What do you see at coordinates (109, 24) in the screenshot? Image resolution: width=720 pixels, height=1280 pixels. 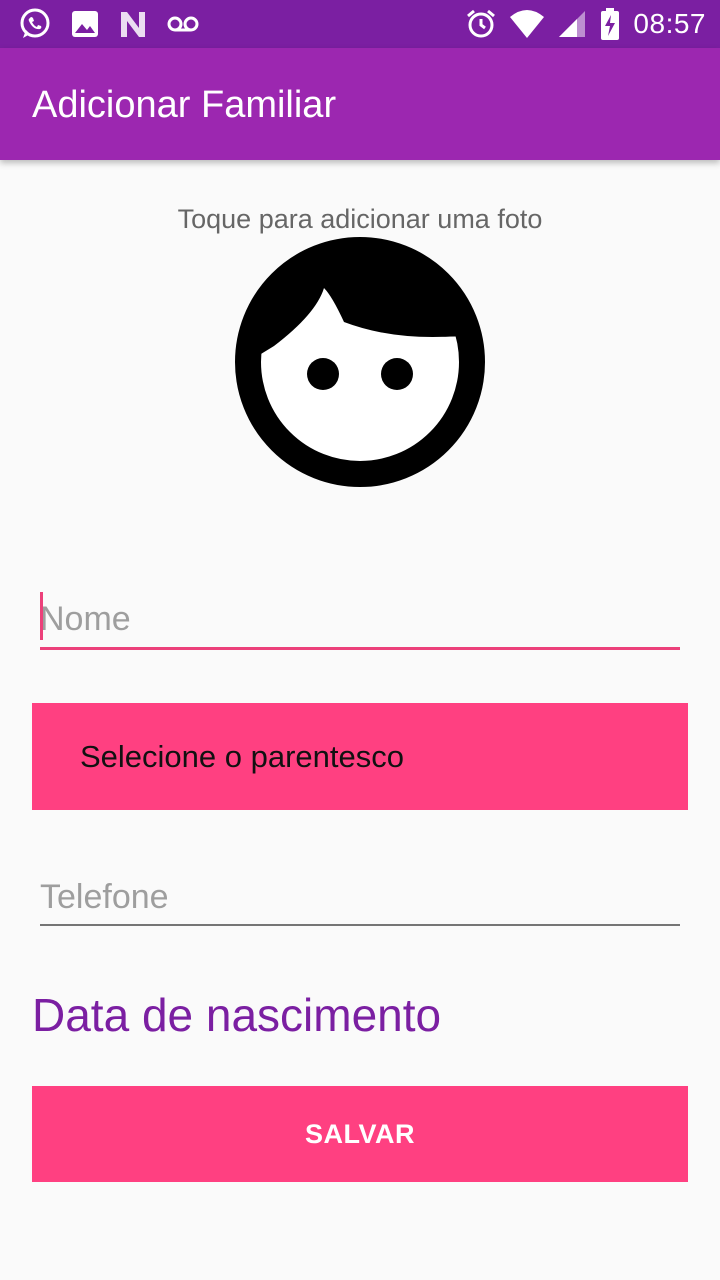 I see `status-left-icons` at bounding box center [109, 24].